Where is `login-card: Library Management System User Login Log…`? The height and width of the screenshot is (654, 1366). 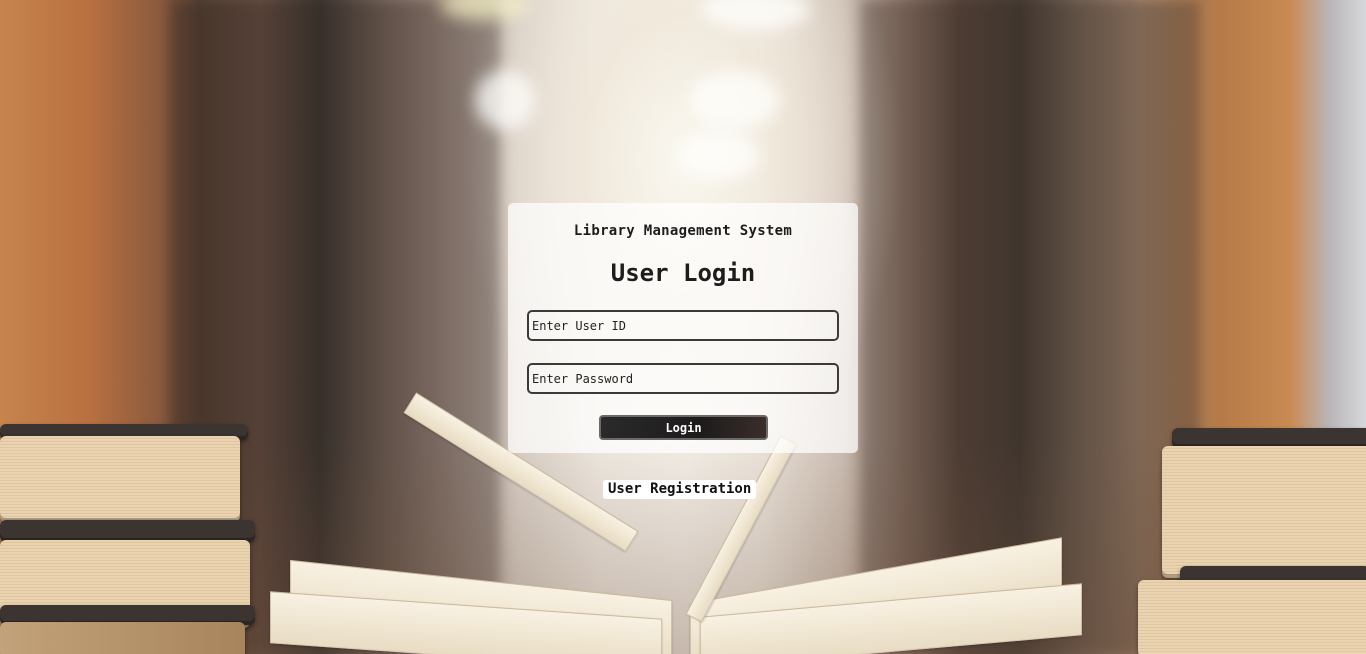 login-card: Library Management System User Login Log… is located at coordinates (683, 328).